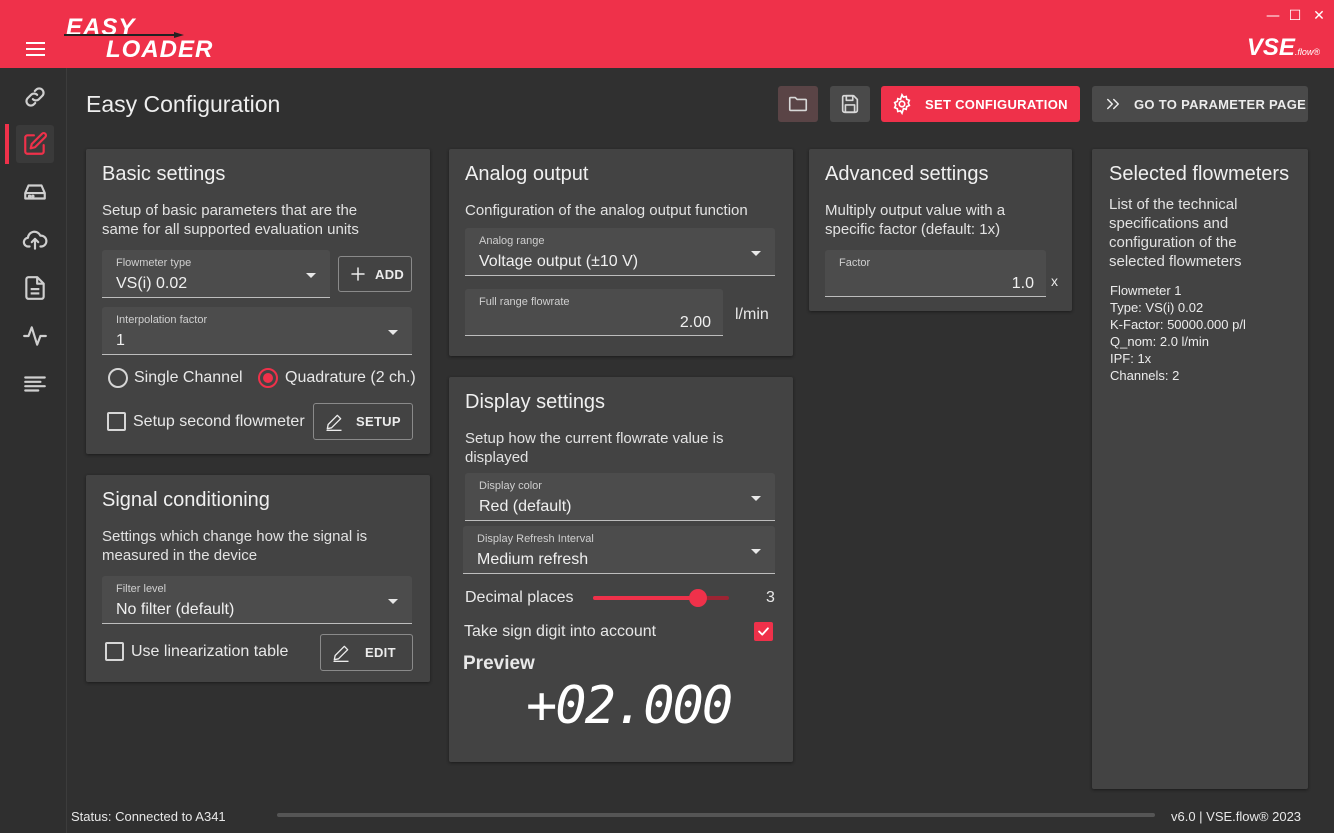 This screenshot has width=1334, height=833. I want to click on selected-flowmeters-desc-1: List of the technical, so click(1173, 204).